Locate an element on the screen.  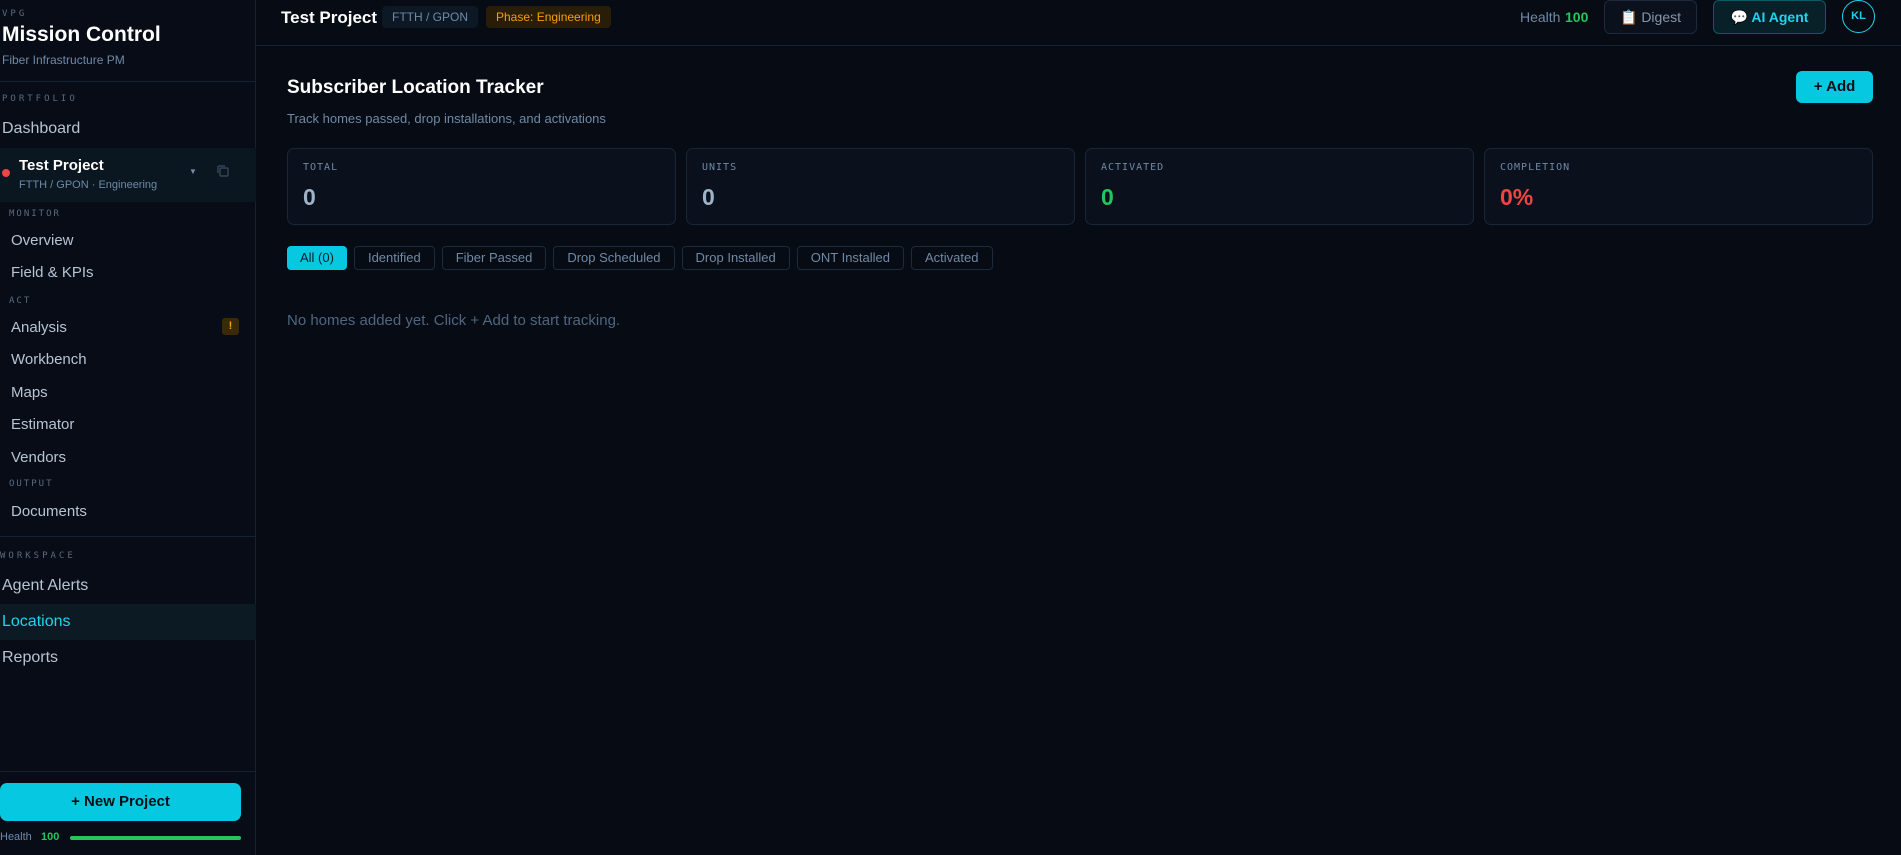
new-project-button: + New Project is located at coordinates (120, 802).